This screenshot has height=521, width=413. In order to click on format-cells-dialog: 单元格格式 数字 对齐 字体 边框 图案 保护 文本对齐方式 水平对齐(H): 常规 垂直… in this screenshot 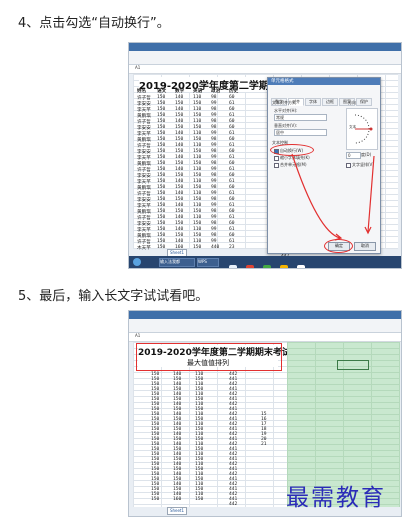, I will do `click(324, 165)`.